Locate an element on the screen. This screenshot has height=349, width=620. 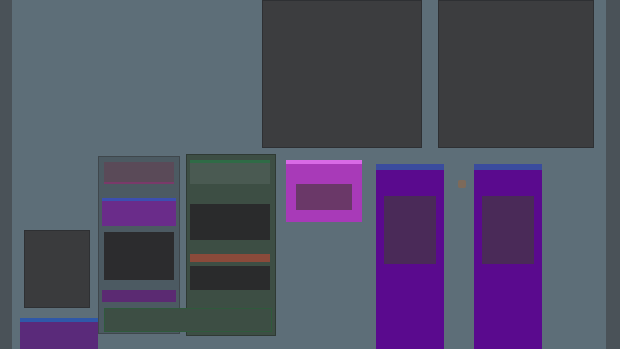
node-panel-content is located at coordinates (139, 256).